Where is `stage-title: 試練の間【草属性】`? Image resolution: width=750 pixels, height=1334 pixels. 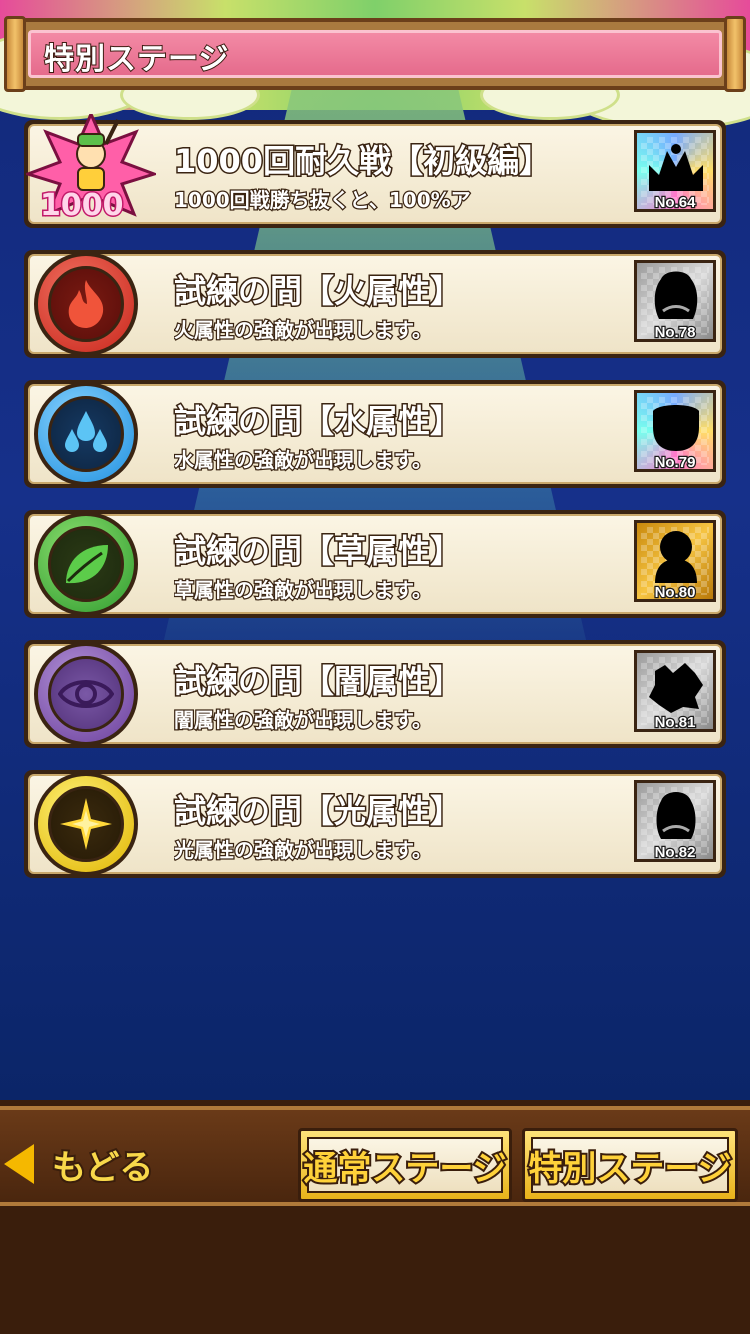
stage-title: 試練の間【草属性】 is located at coordinates (317, 551).